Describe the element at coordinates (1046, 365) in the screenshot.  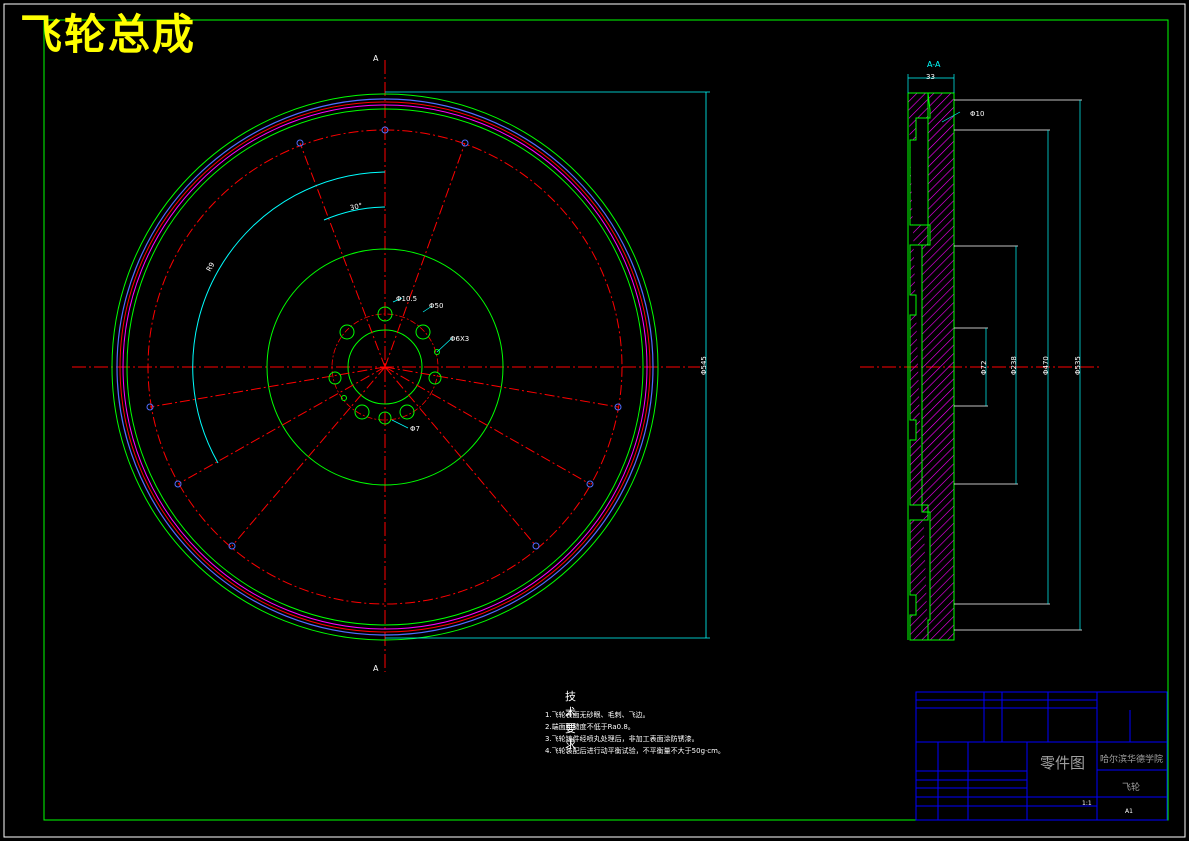
I see `dim-side-d3: Φ470` at that location.